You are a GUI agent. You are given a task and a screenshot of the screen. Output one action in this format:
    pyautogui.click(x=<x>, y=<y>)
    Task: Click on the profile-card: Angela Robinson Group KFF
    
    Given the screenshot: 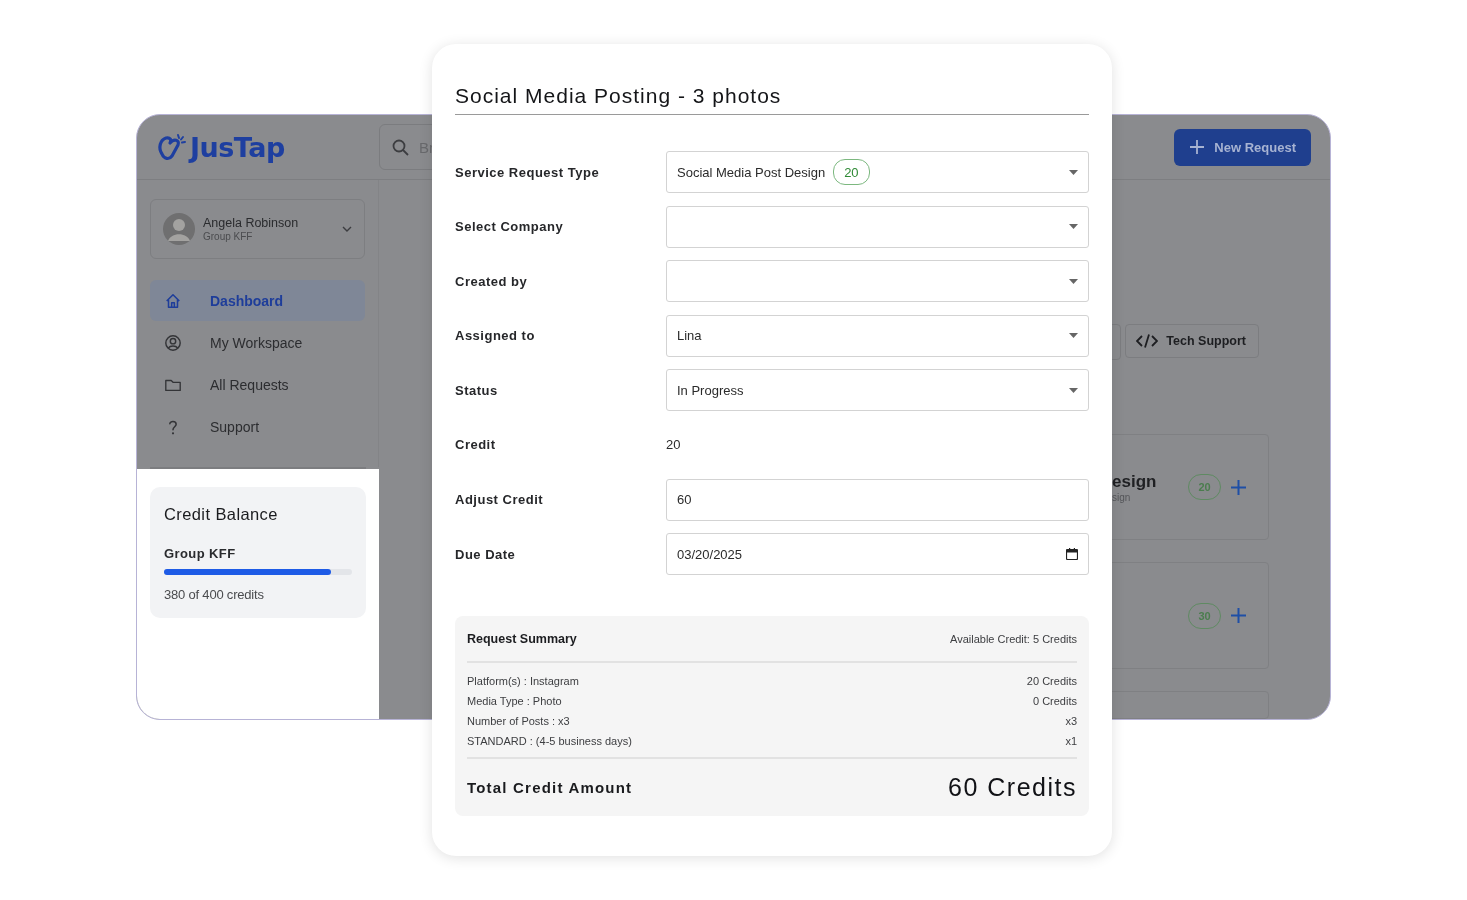 What is the action you would take?
    pyautogui.click(x=257, y=229)
    